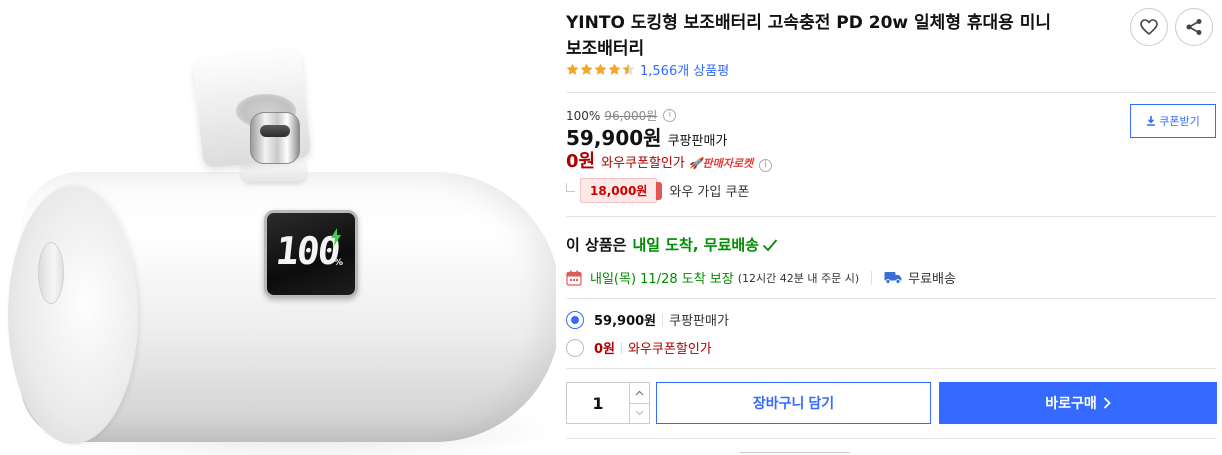 This screenshot has width=1222, height=455. What do you see at coordinates (336, 237) in the screenshot?
I see `lightning-icon` at bounding box center [336, 237].